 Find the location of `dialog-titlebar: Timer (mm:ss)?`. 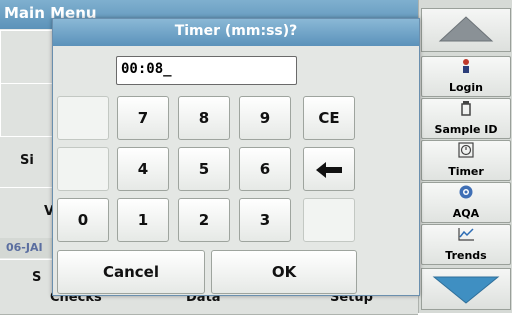

dialog-titlebar: Timer (mm:ss)? is located at coordinates (236, 32).